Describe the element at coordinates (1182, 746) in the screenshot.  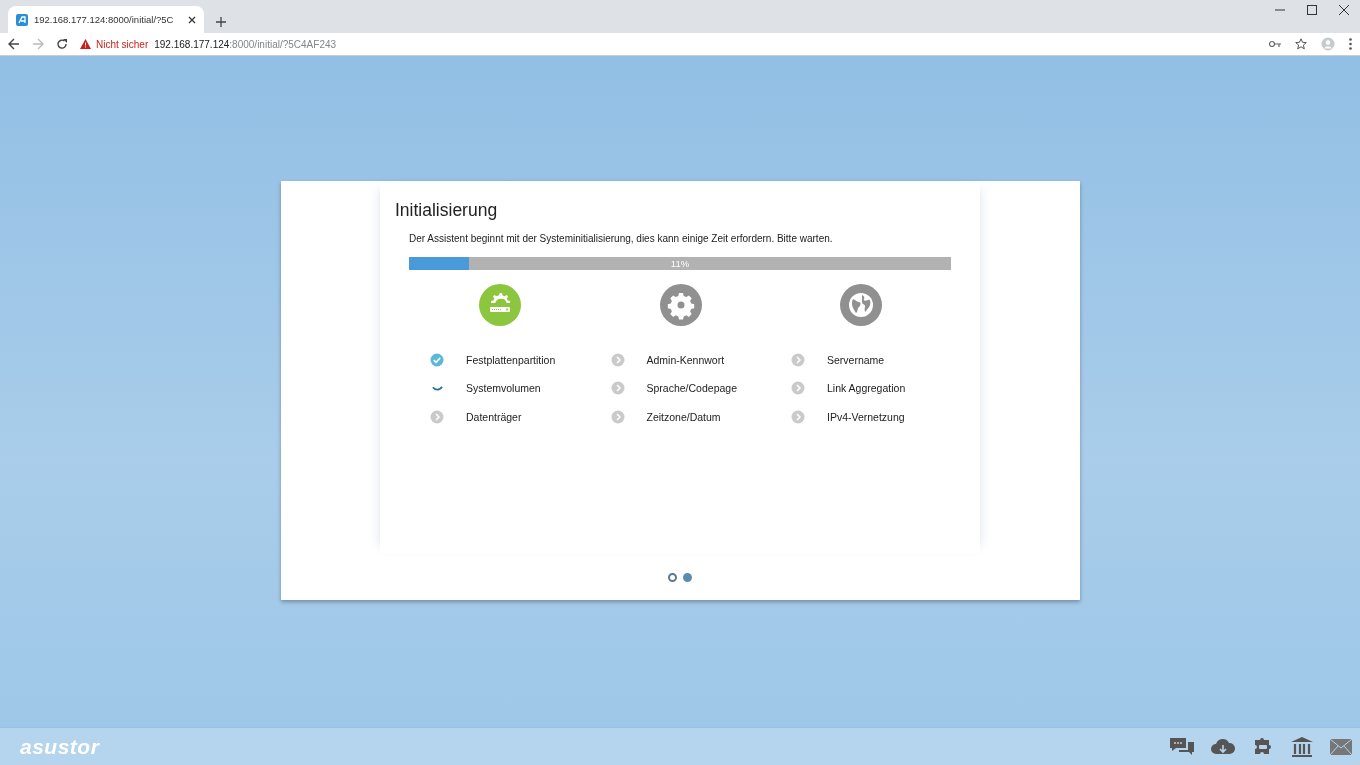
I see `chat-icon` at that location.